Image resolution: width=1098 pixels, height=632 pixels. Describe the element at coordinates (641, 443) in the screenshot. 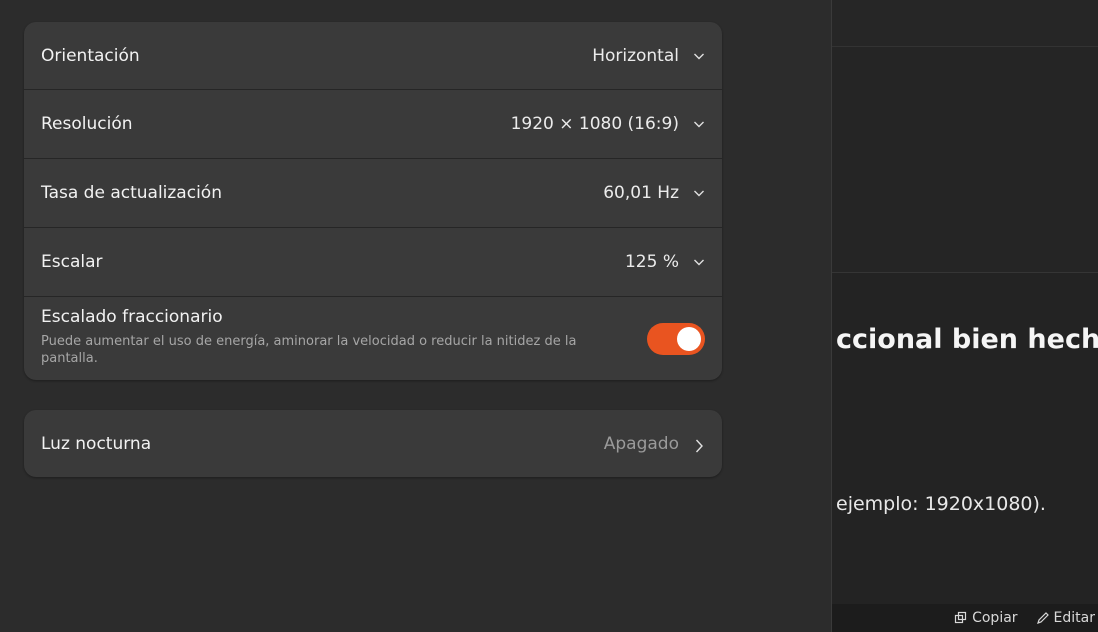

I see `night-light-value: Apagado` at that location.